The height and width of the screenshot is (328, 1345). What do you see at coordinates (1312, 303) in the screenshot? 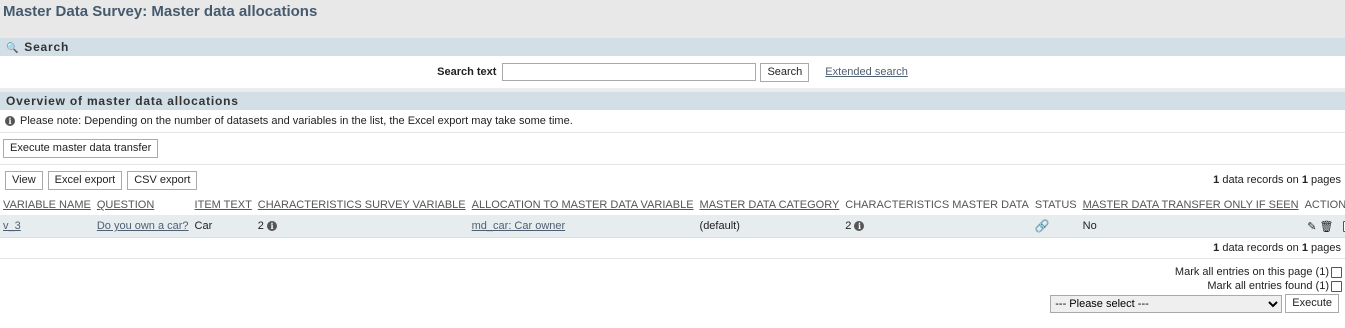
I see `execute-button: Execute` at bounding box center [1312, 303].